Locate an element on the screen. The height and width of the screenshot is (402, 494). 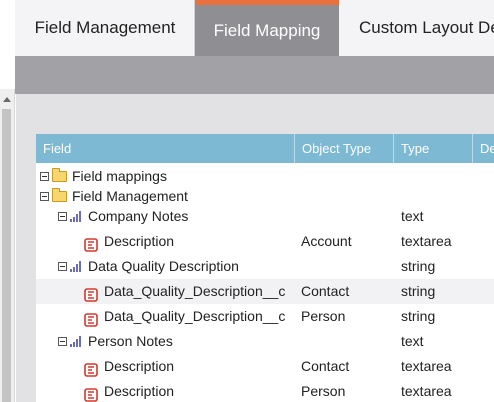
table-row: Data_Quality_Description__c Person string is located at coordinates (265, 316).